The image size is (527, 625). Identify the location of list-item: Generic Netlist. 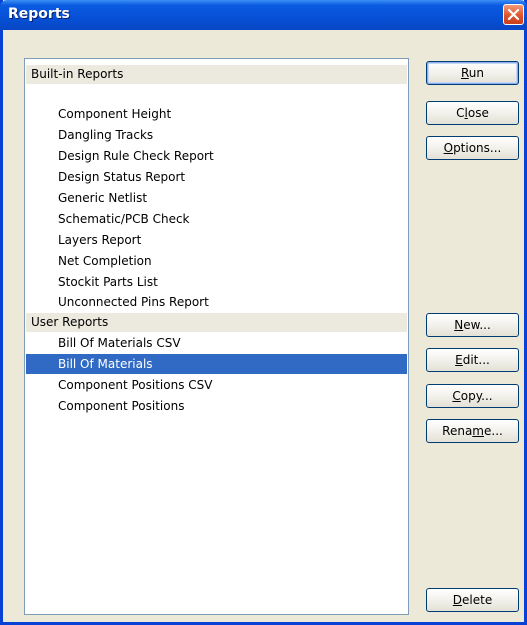
(216, 198).